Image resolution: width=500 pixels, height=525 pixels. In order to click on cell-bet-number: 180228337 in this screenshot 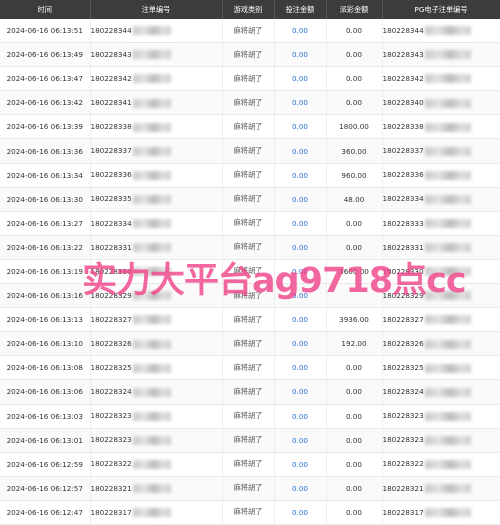, I will do `click(156, 151)`.